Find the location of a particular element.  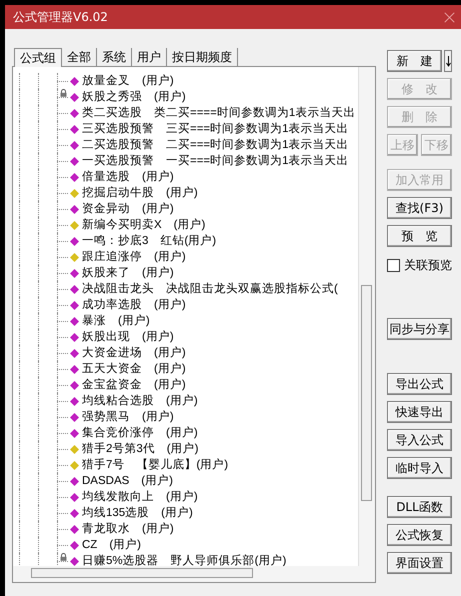

button: 新 建 is located at coordinates (414, 61).